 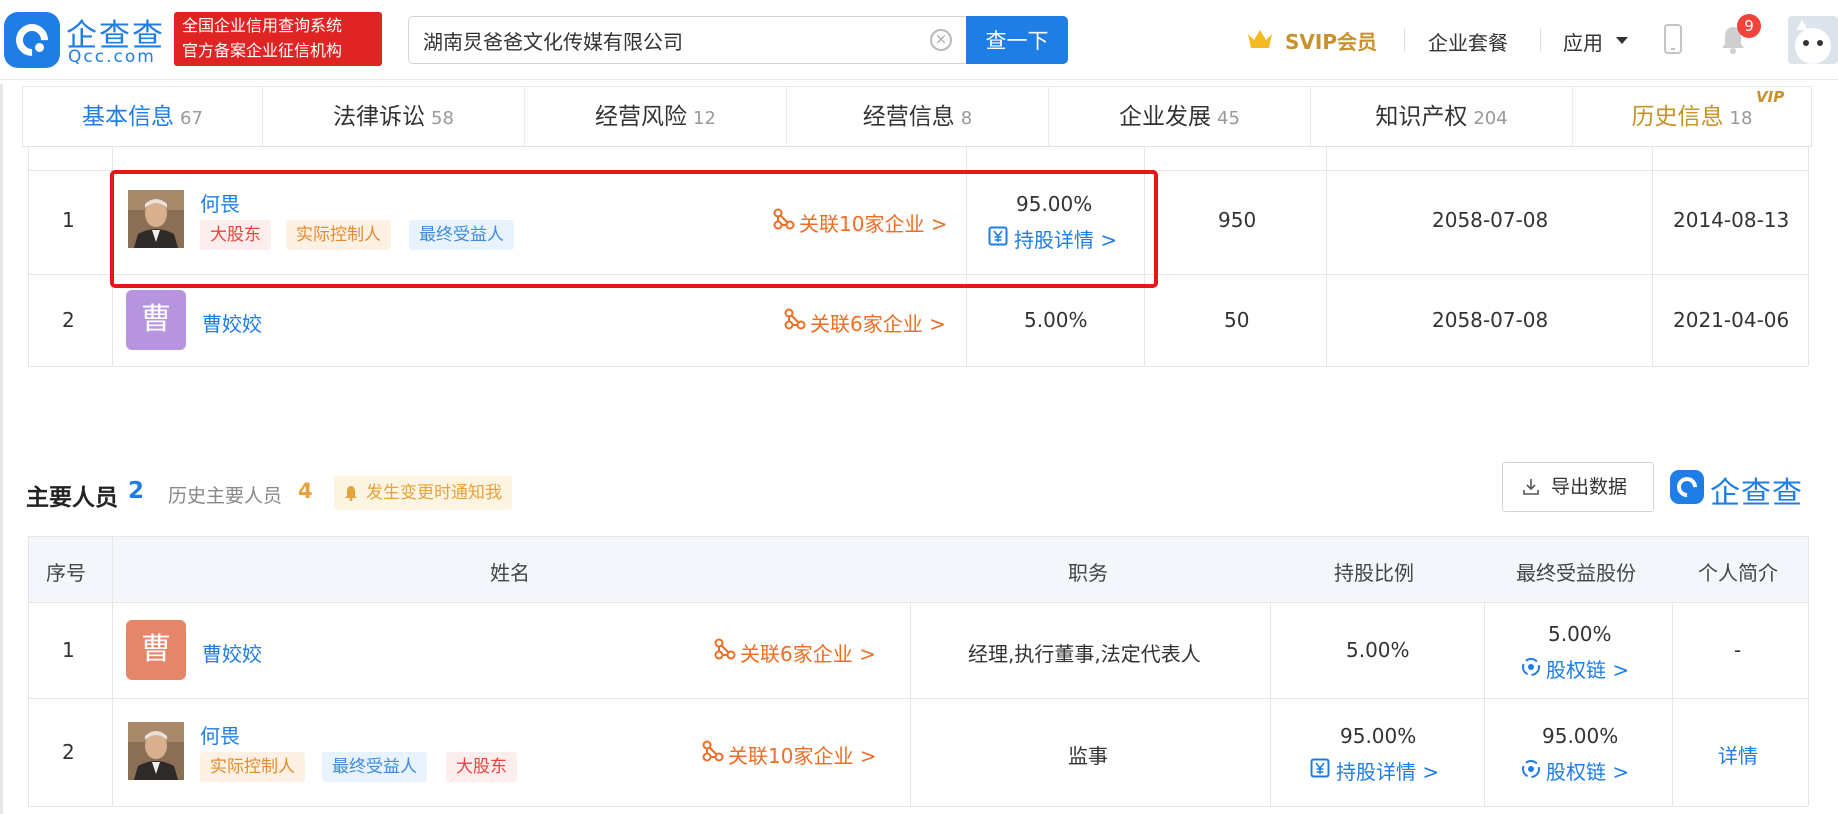 What do you see at coordinates (1084, 654) in the screenshot?
I see `personnel-position: 经理,执行董事,法定代表人` at bounding box center [1084, 654].